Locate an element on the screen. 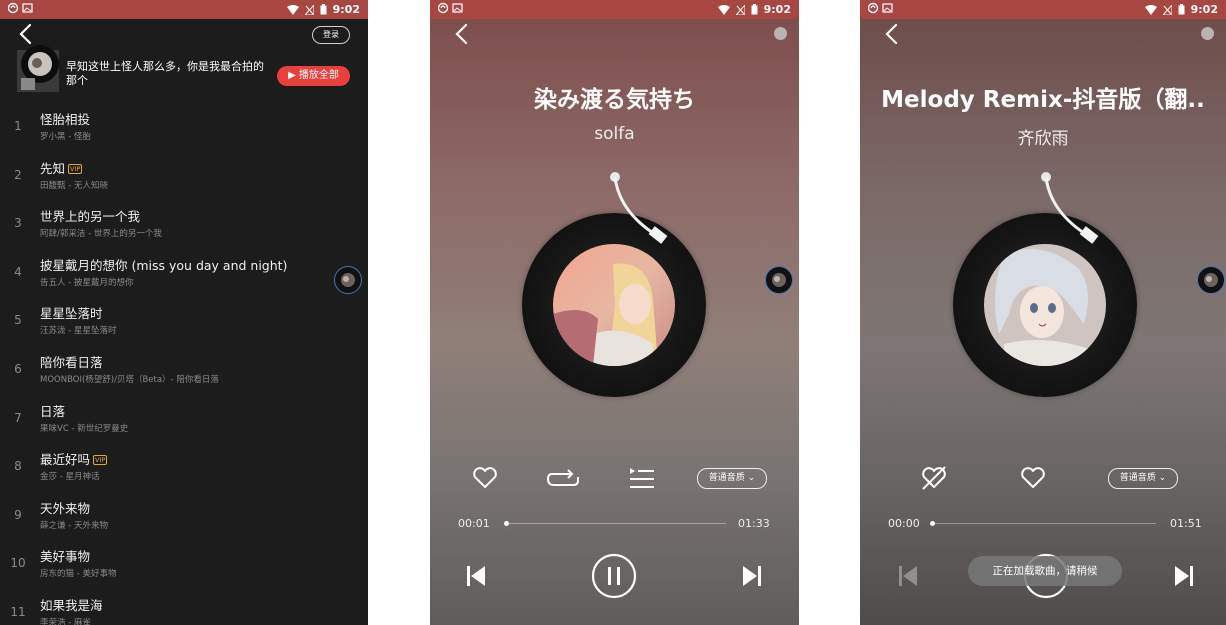  song-subtitle: 果味VC - 新世纪罗曼史 is located at coordinates (84, 428).